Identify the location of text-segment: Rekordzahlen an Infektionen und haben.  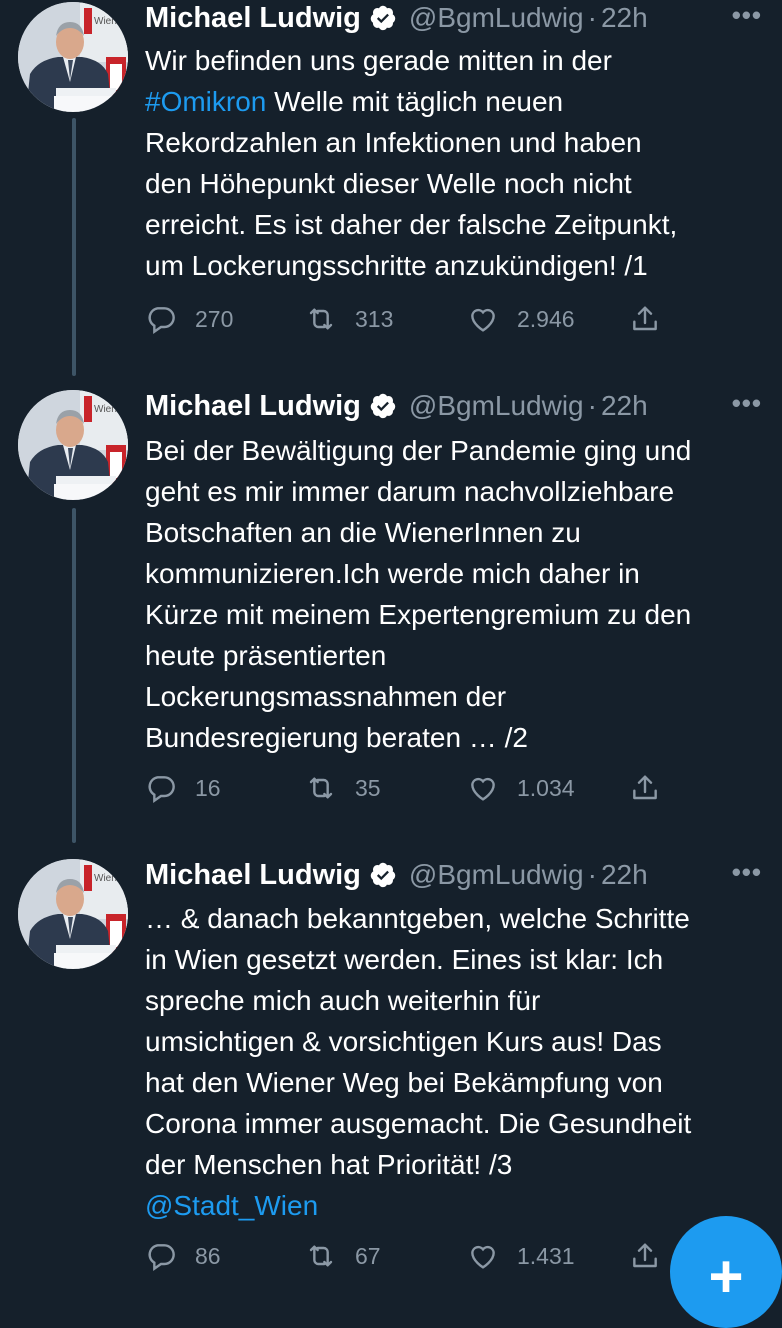
(393, 142).